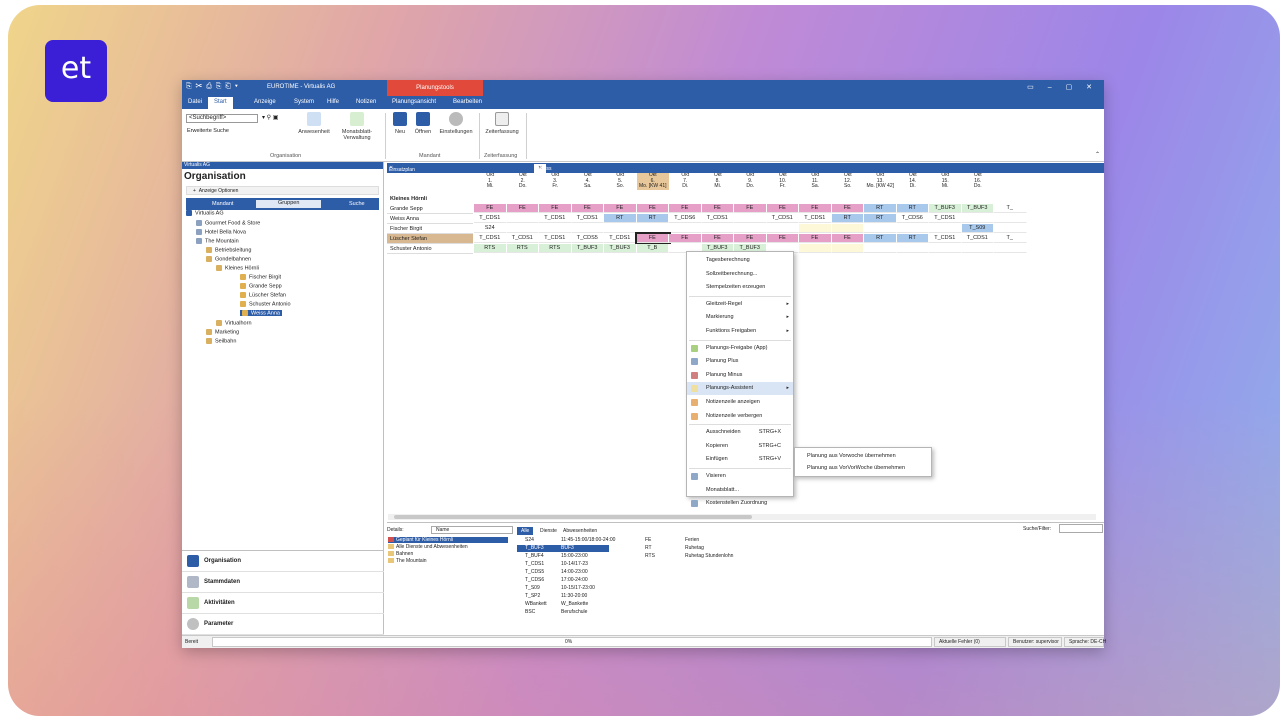 The image size is (1288, 722). I want to click on errors-indicator: Aktuelle Fehler (0), so click(970, 642).